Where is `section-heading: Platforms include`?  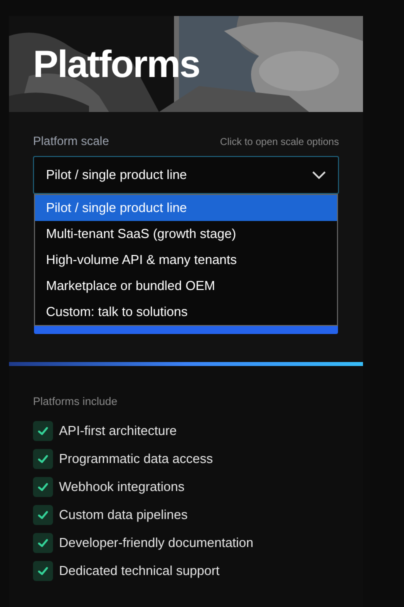 section-heading: Platforms include is located at coordinates (75, 402).